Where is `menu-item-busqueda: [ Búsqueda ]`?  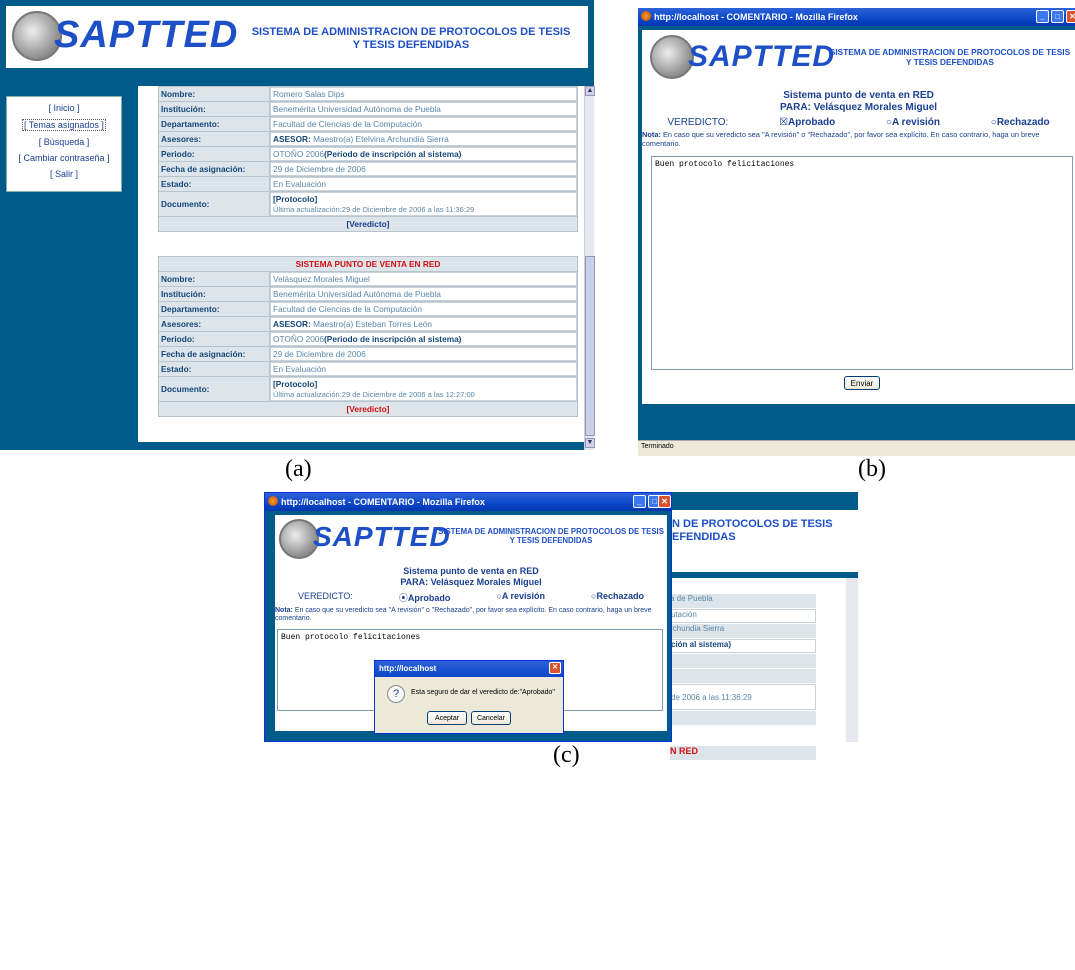
menu-item-busqueda: [ Búsqueda ] is located at coordinates (64, 142).